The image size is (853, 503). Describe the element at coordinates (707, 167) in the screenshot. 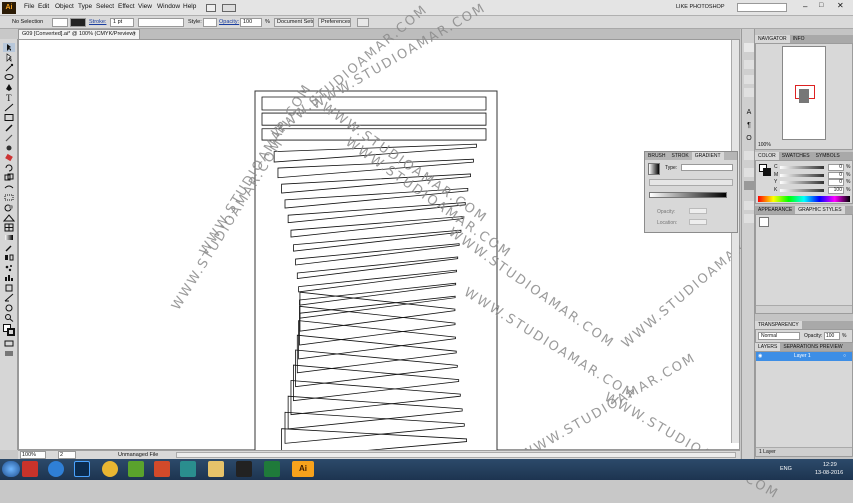

I see `gradient-type-select` at that location.